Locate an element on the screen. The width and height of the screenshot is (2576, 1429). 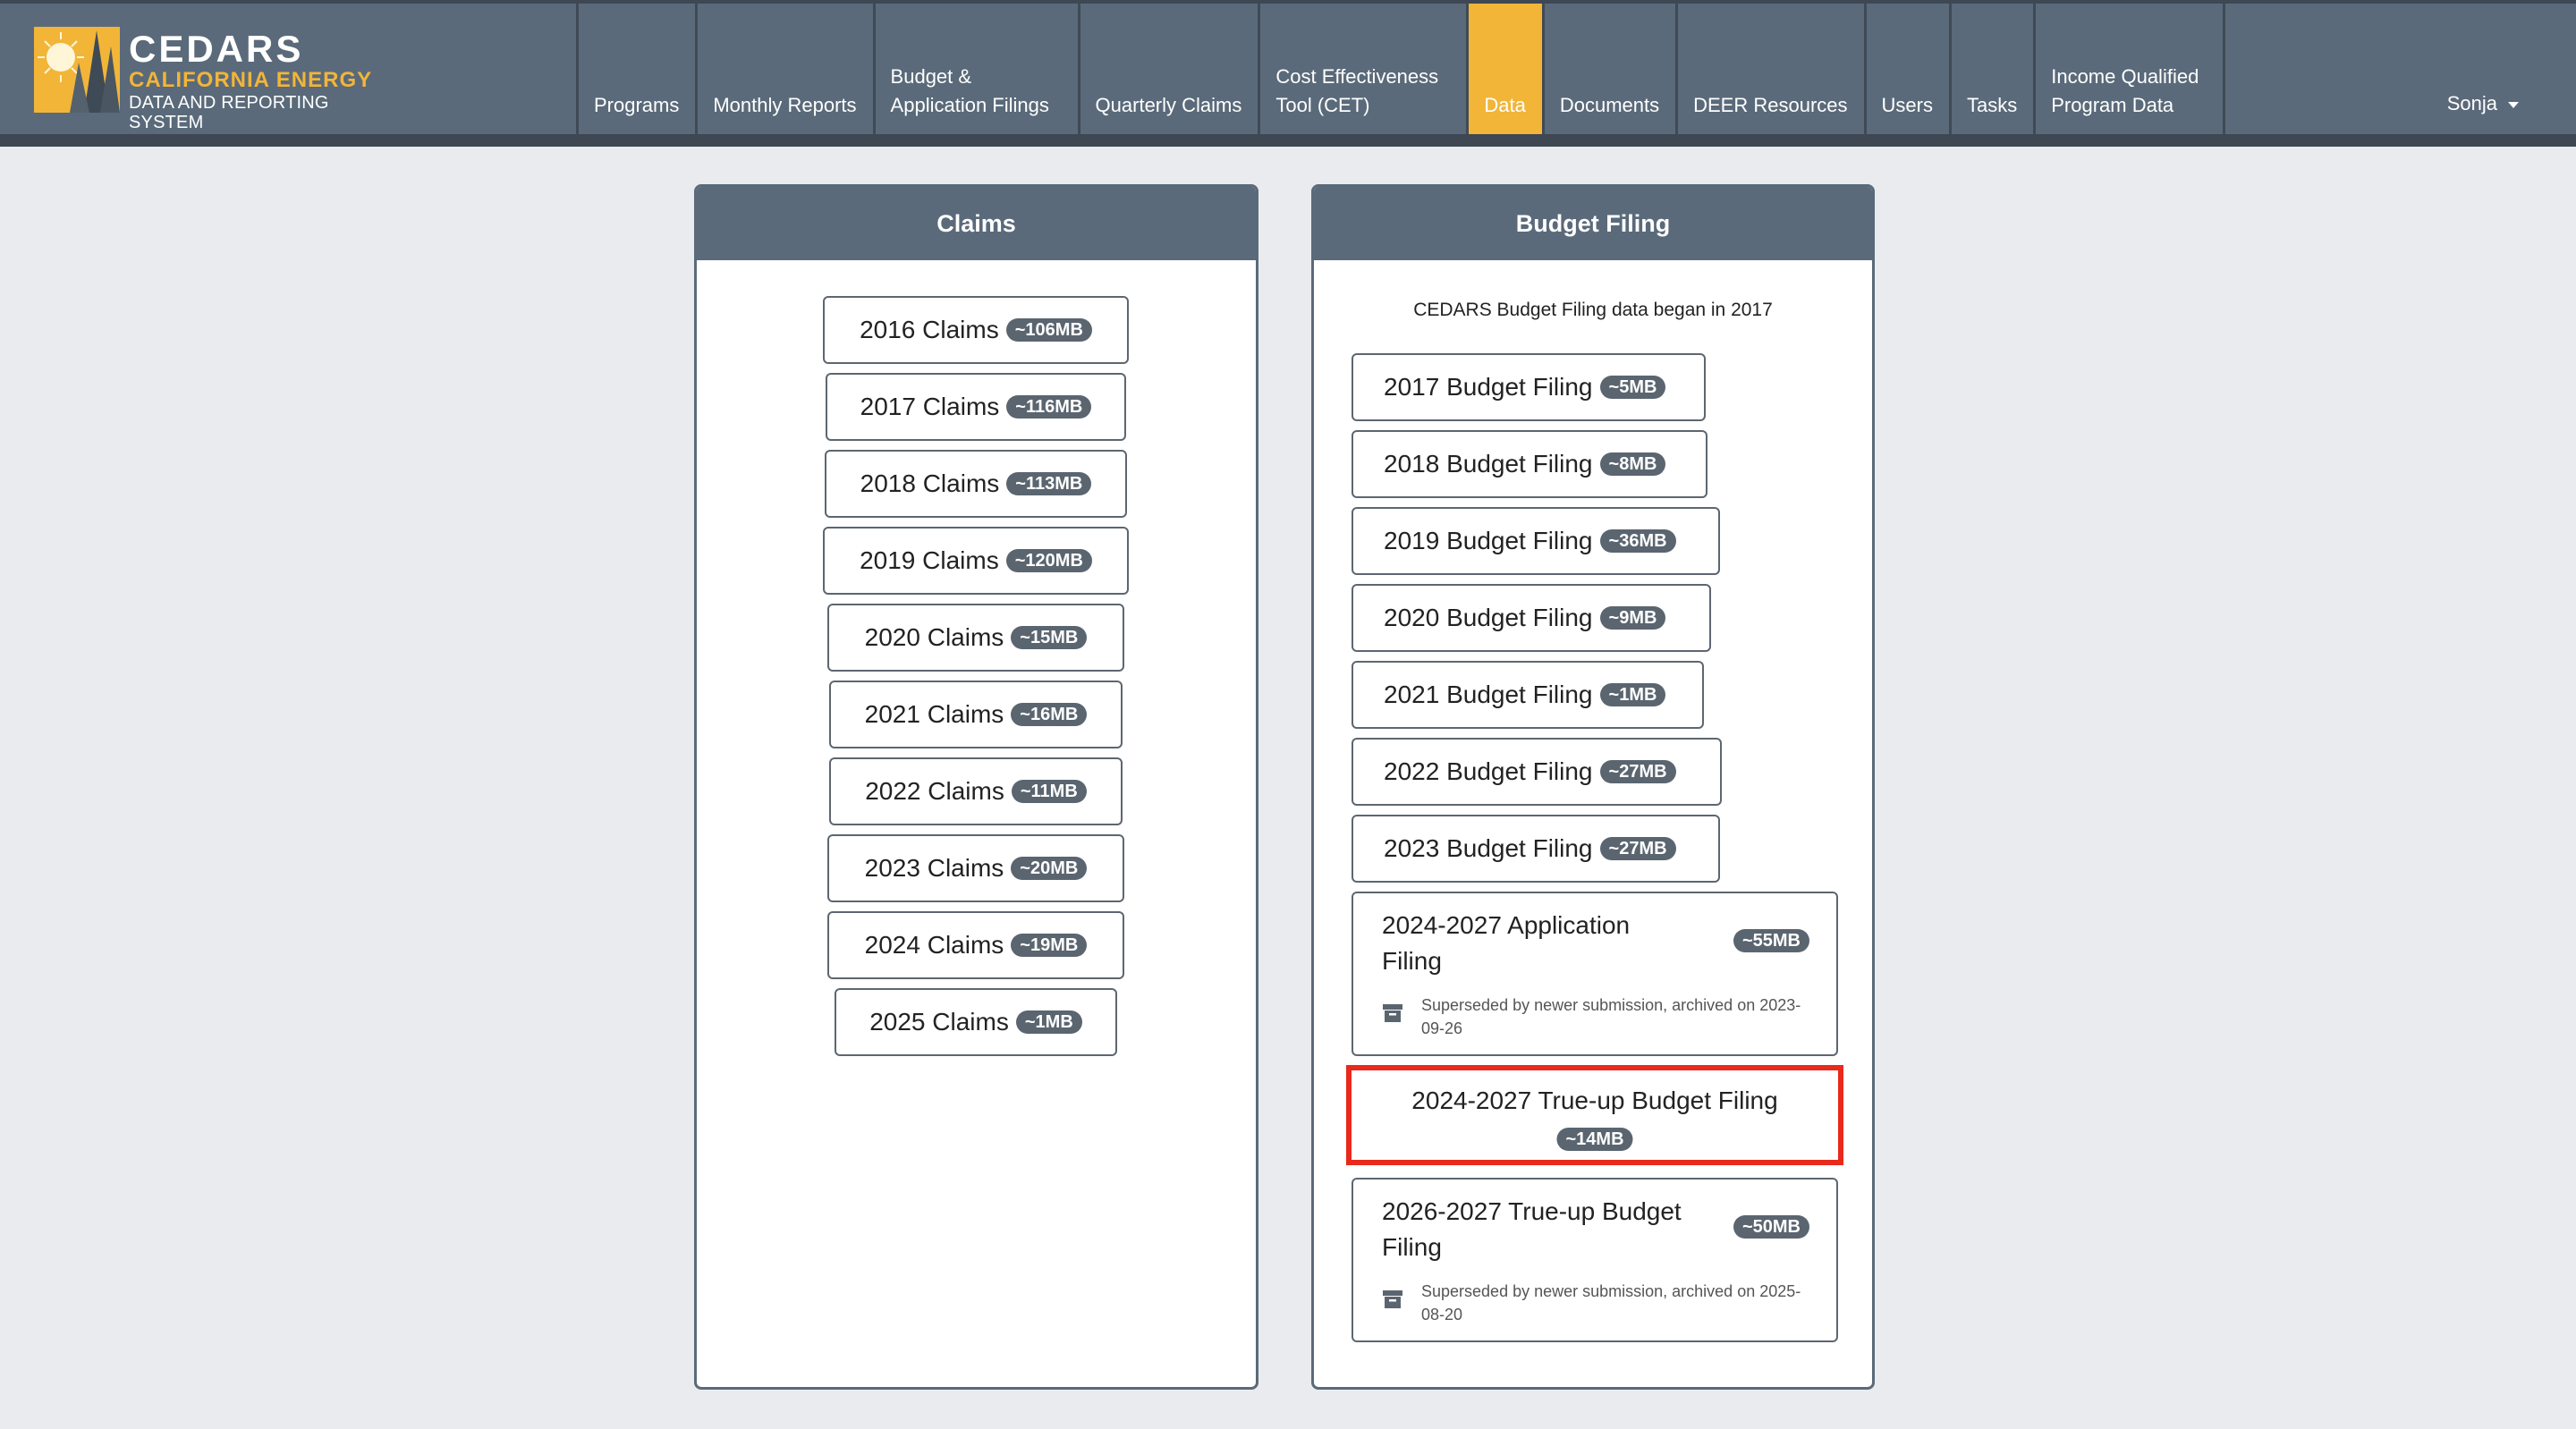
budget-2018-button: 2018 Budget Filing ~8MB is located at coordinates (1529, 464).